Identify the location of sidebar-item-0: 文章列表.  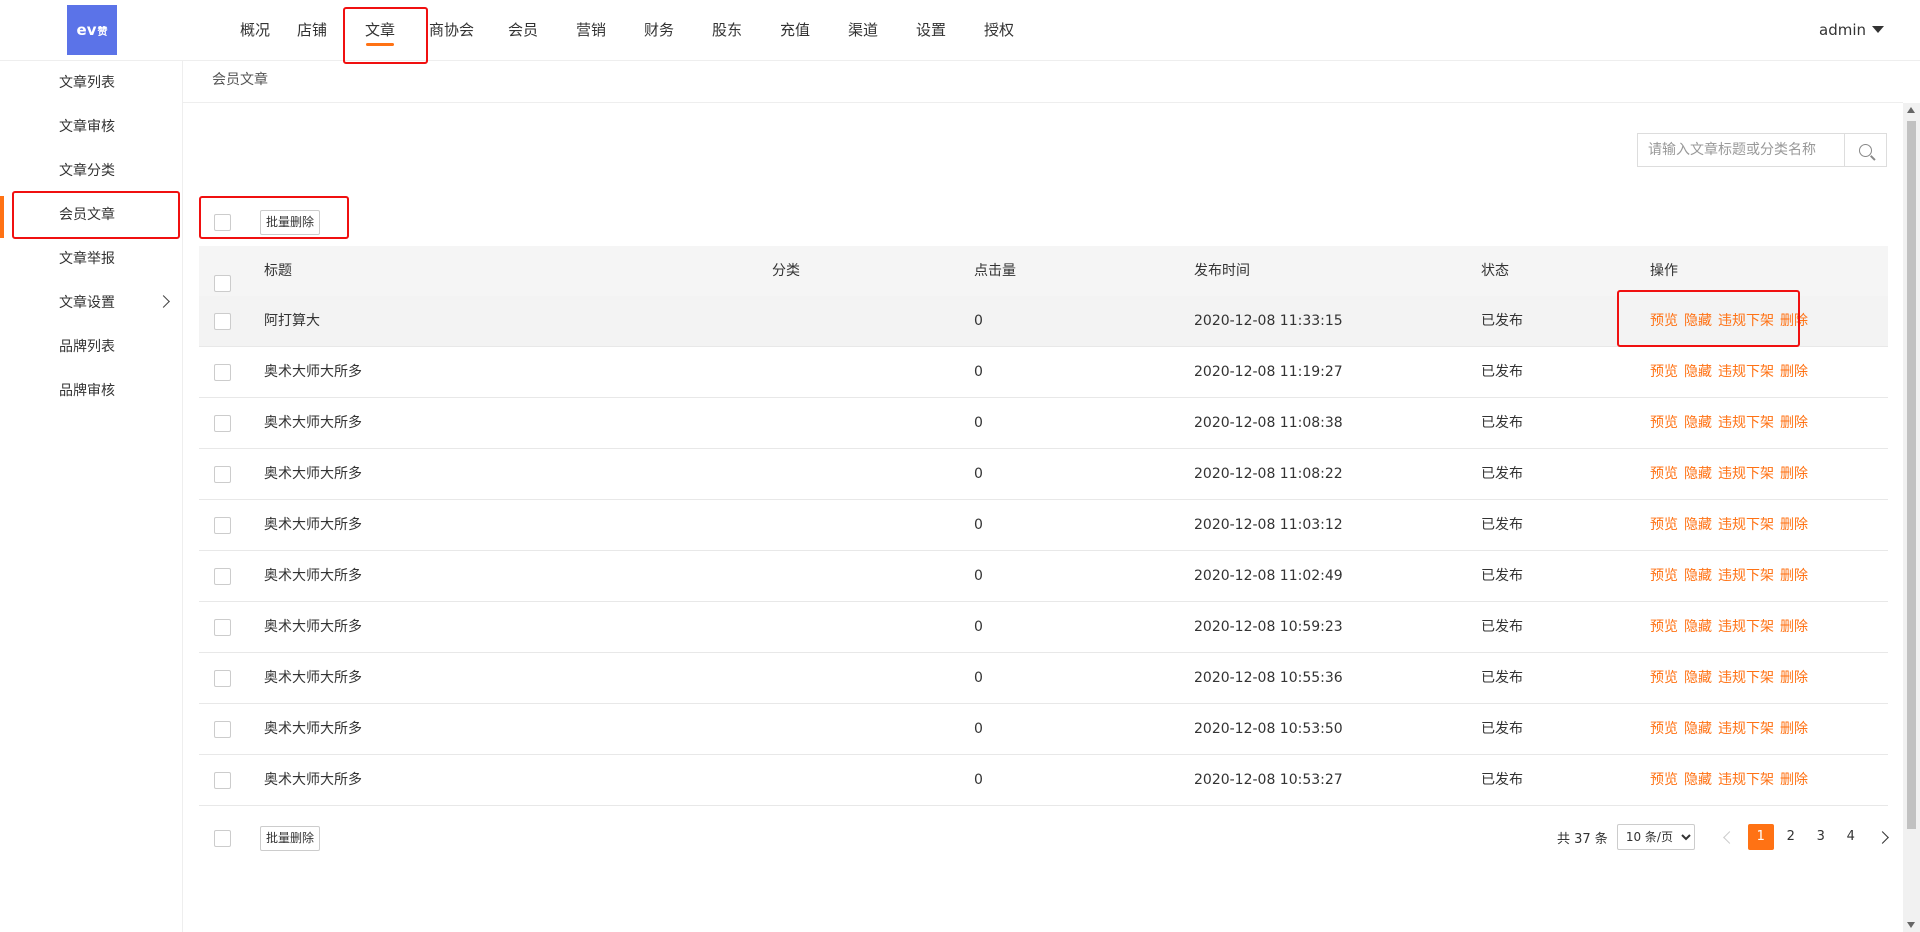
(91, 83).